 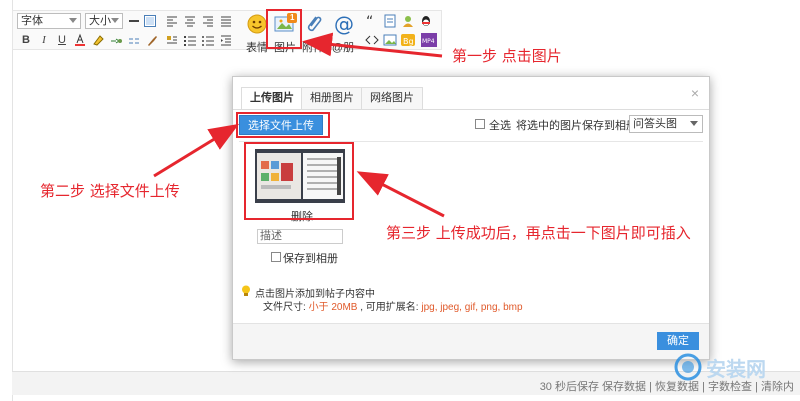 What do you see at coordinates (538, 233) in the screenshot?
I see `step3-annotation: 第三步 上传成功后，再点击一下图片即可插入` at bounding box center [538, 233].